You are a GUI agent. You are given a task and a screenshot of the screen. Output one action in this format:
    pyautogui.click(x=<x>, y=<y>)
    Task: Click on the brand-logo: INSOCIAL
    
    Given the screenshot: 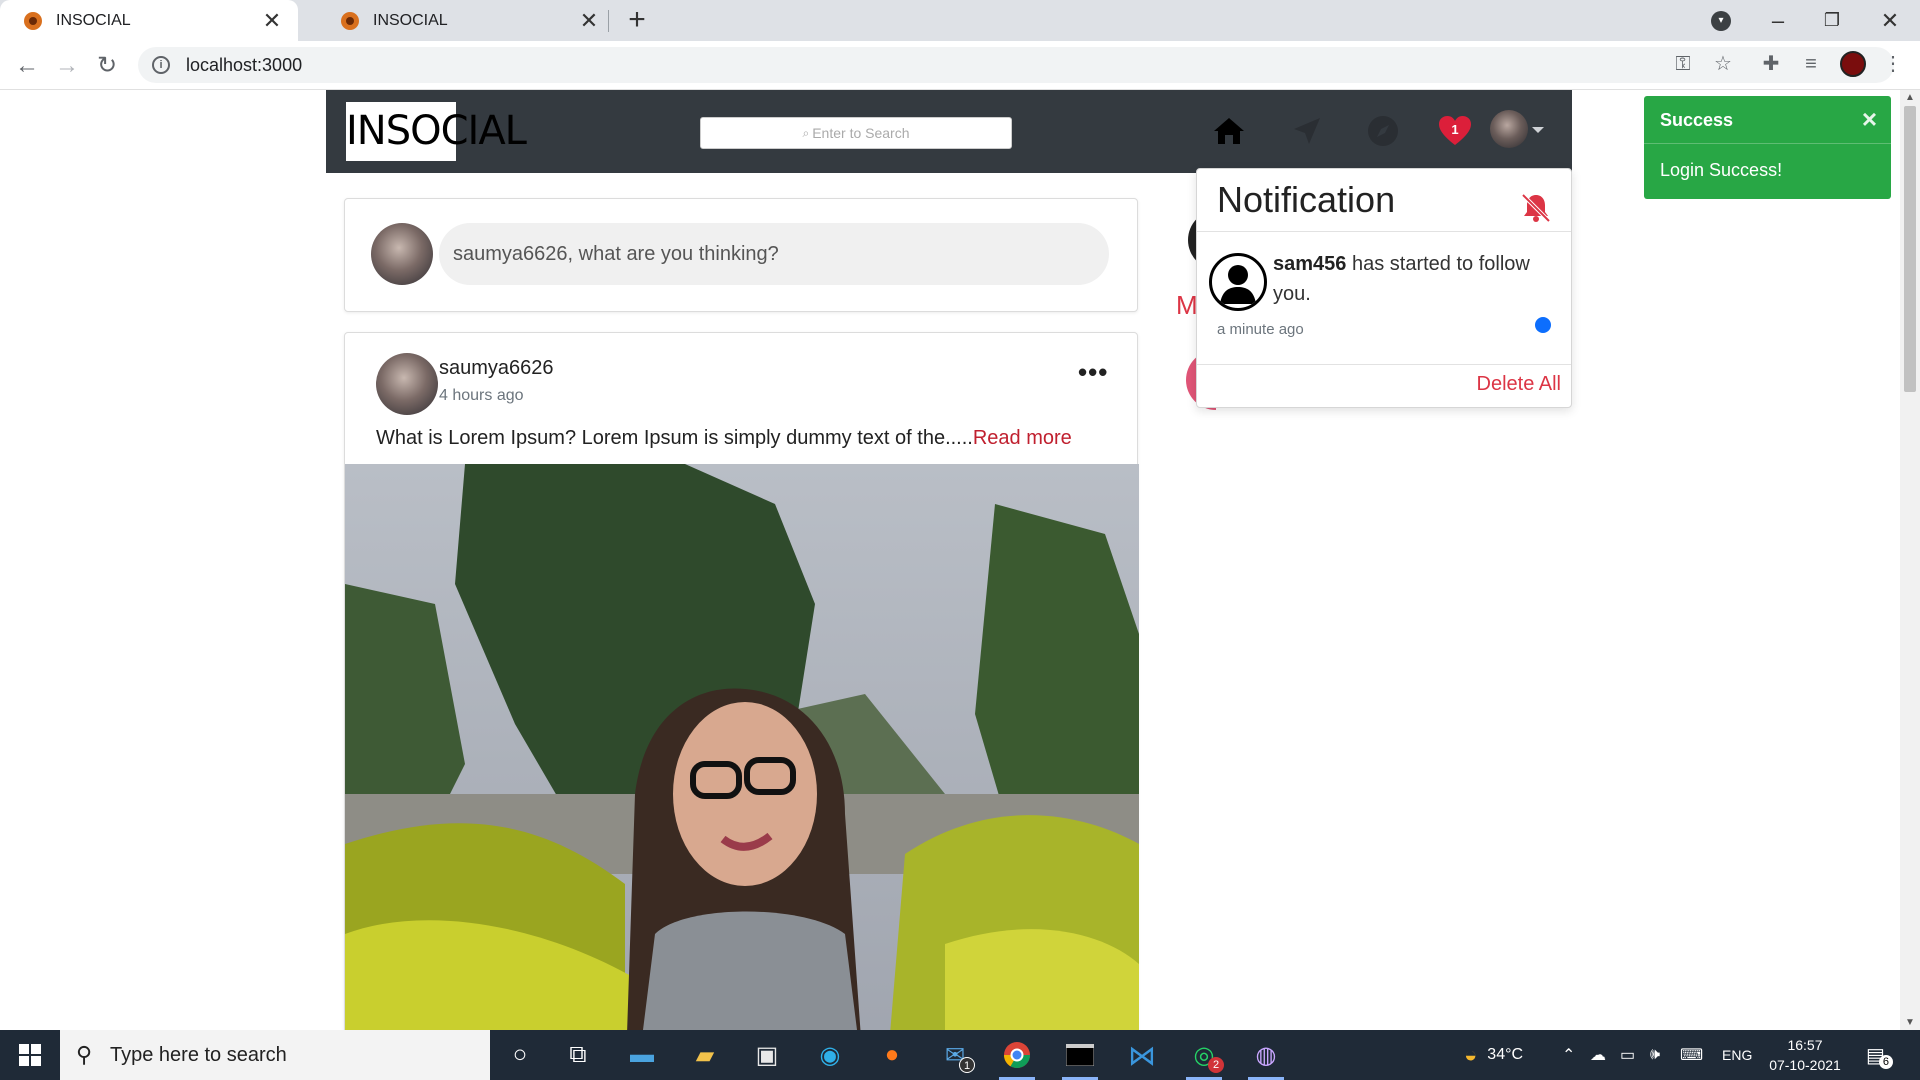 What is the action you would take?
    pyautogui.click(x=436, y=131)
    